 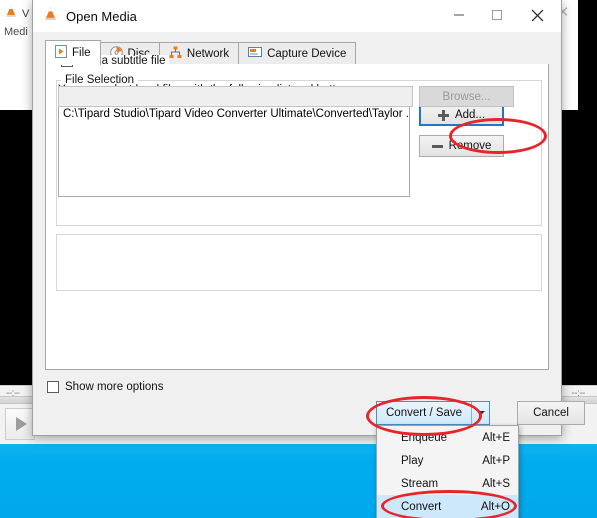 What do you see at coordinates (255, 53) in the screenshot?
I see `capture-device-icon` at bounding box center [255, 53].